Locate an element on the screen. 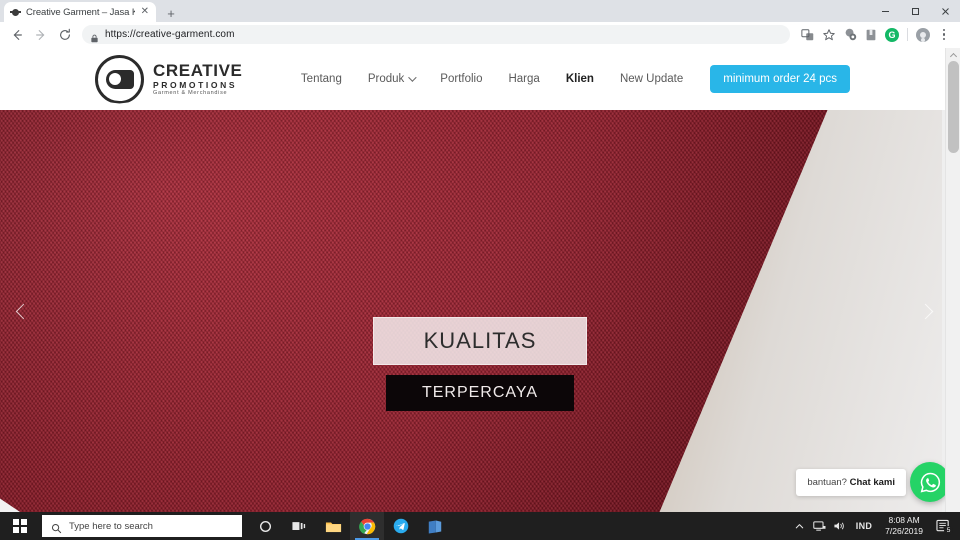 Image resolution: width=960 pixels, height=540 pixels. nav-item-new-update: New Update is located at coordinates (651, 79).